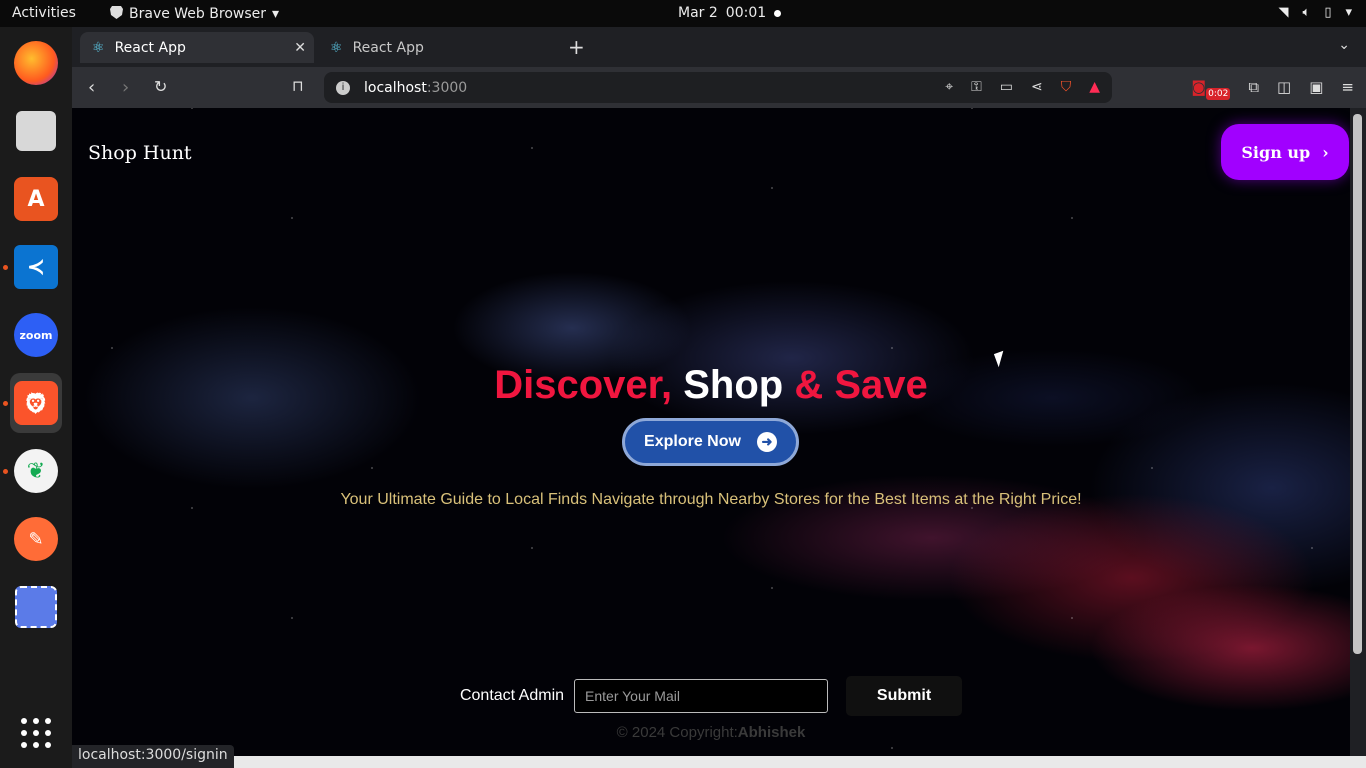 The image size is (1366, 768). Describe the element at coordinates (447, 87) in the screenshot. I see `url-port: :3000` at that location.